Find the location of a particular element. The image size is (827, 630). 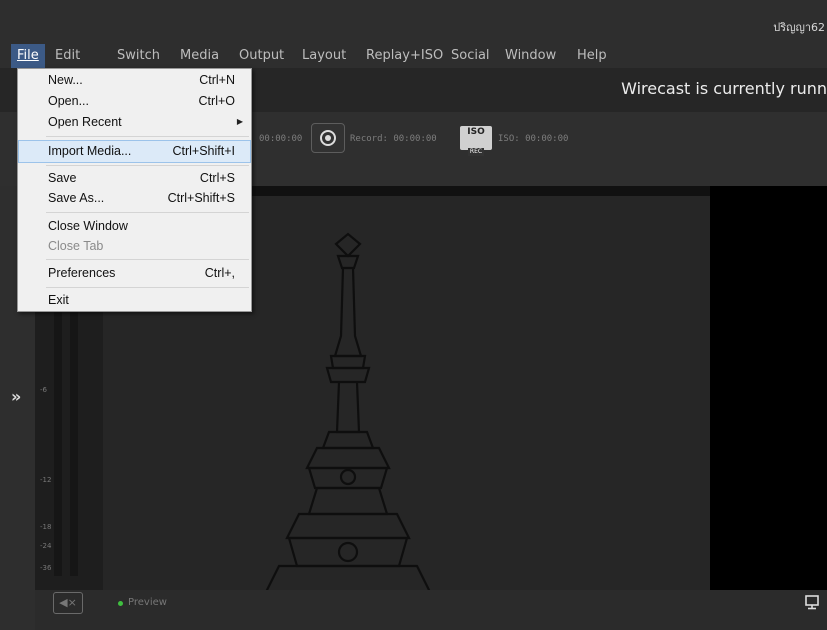

preview-footer: ◀× Preview is located at coordinates (431, 610).